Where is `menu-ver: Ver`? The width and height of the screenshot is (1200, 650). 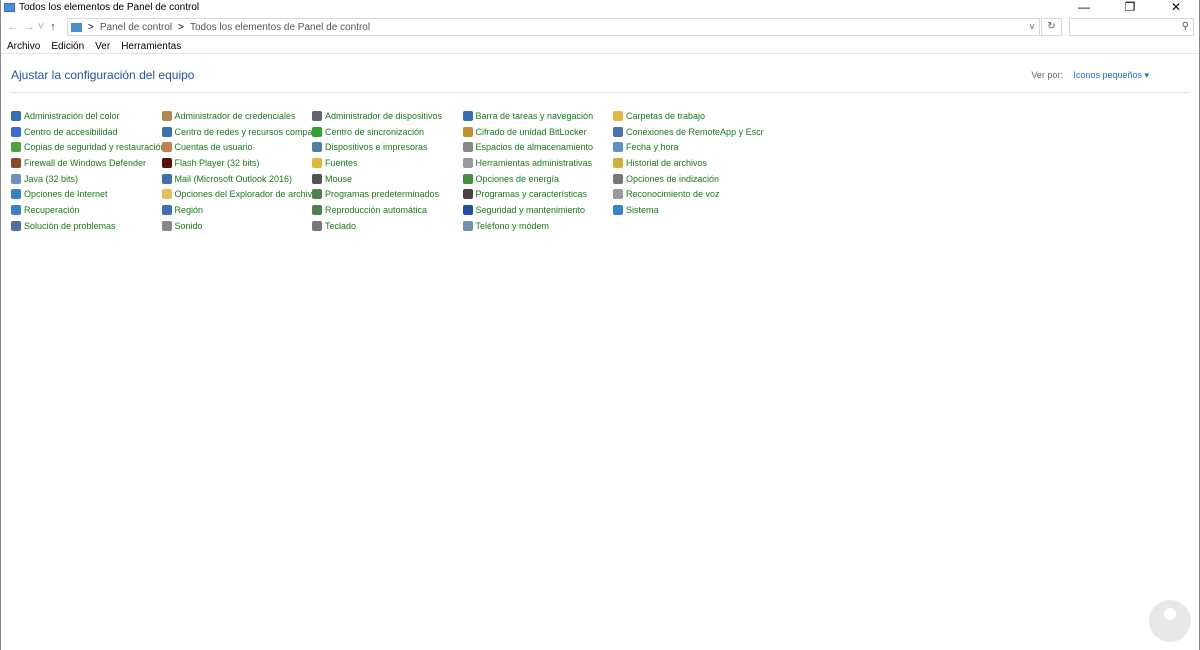 menu-ver: Ver is located at coordinates (102, 46).